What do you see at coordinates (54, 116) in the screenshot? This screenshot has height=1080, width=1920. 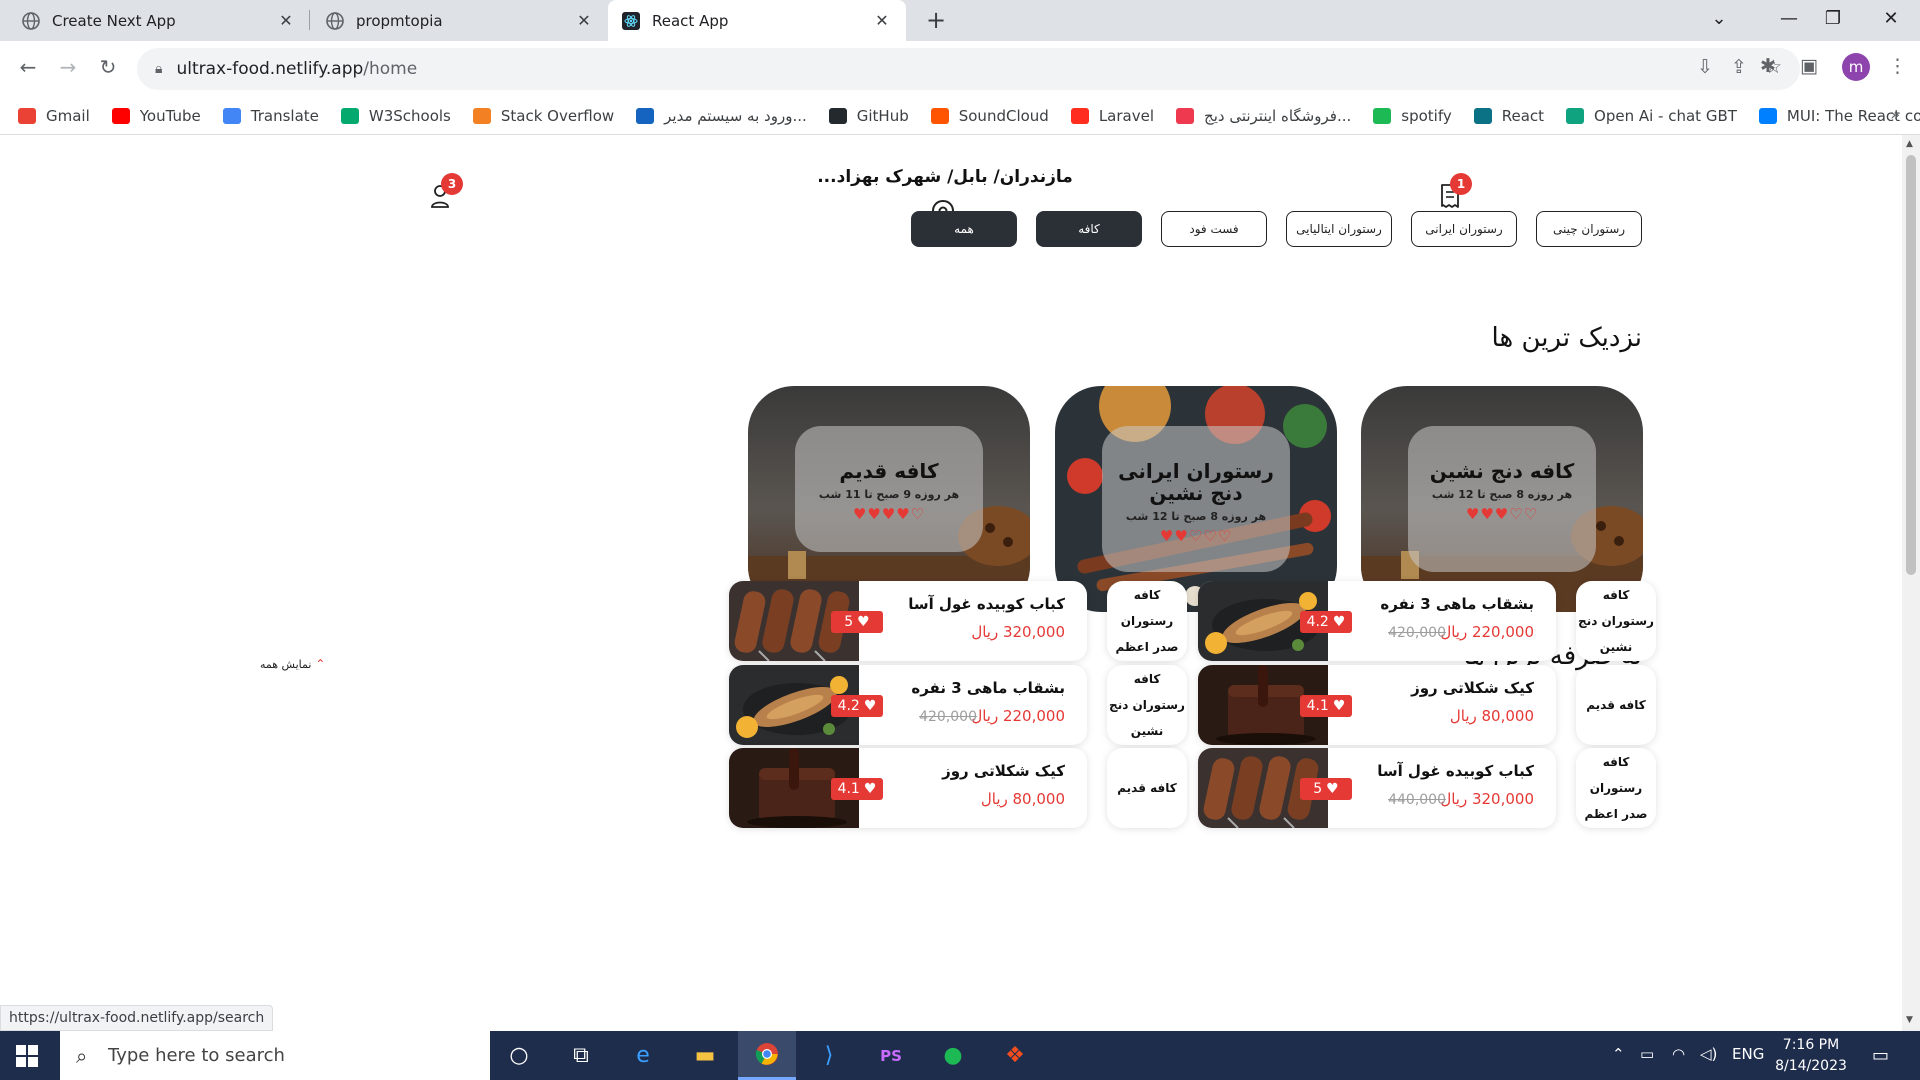 I see `bookmark-item: Gmail` at bounding box center [54, 116].